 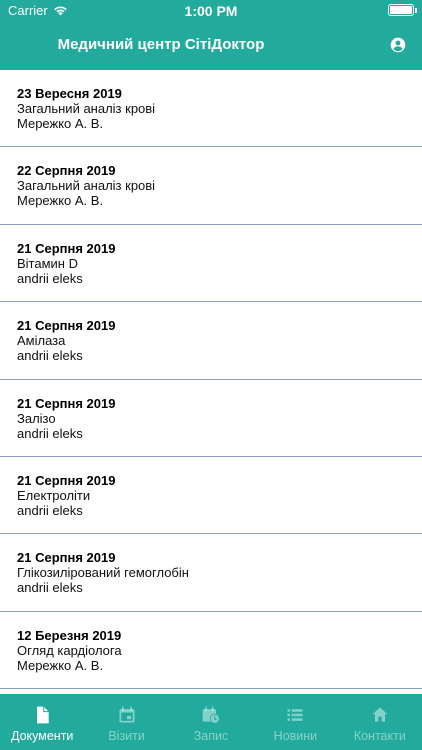 What do you see at coordinates (47, 263) in the screenshot?
I see `item-description: Вітамин D` at bounding box center [47, 263].